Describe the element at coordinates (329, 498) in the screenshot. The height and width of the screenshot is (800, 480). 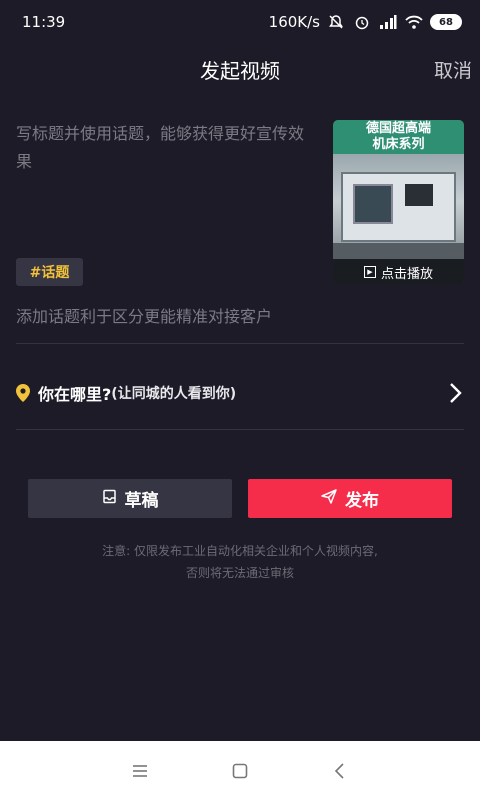
I see `send-icon` at that location.